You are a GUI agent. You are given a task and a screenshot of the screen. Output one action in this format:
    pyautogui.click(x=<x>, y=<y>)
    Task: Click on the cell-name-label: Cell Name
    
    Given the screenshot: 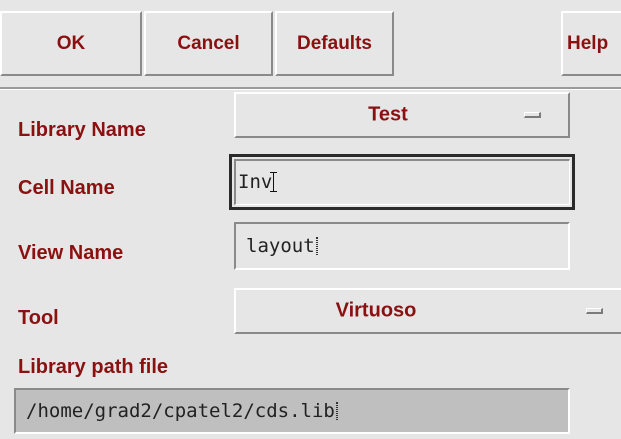 What is the action you would take?
    pyautogui.click(x=66, y=188)
    